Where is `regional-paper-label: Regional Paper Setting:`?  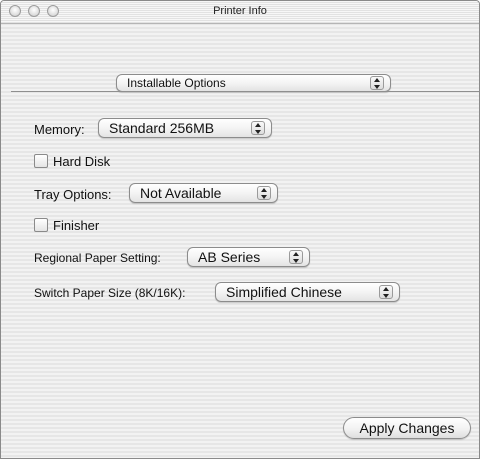
regional-paper-label: Regional Paper Setting: is located at coordinates (97, 258).